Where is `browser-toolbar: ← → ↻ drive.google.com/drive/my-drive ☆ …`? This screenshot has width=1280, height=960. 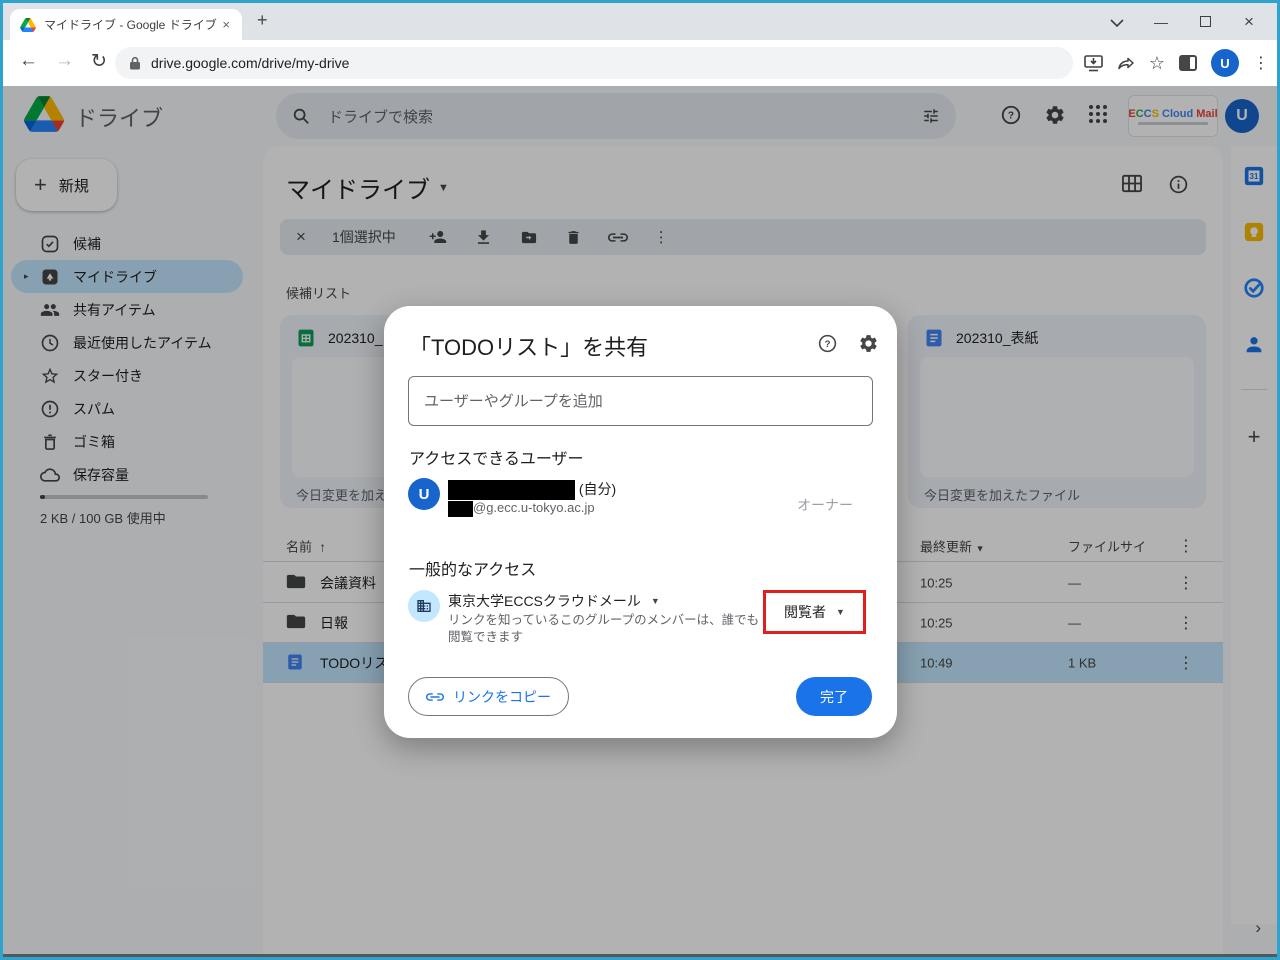
browser-toolbar: ← → ↻ drive.google.com/drive/my-drive ☆ … is located at coordinates (640, 63).